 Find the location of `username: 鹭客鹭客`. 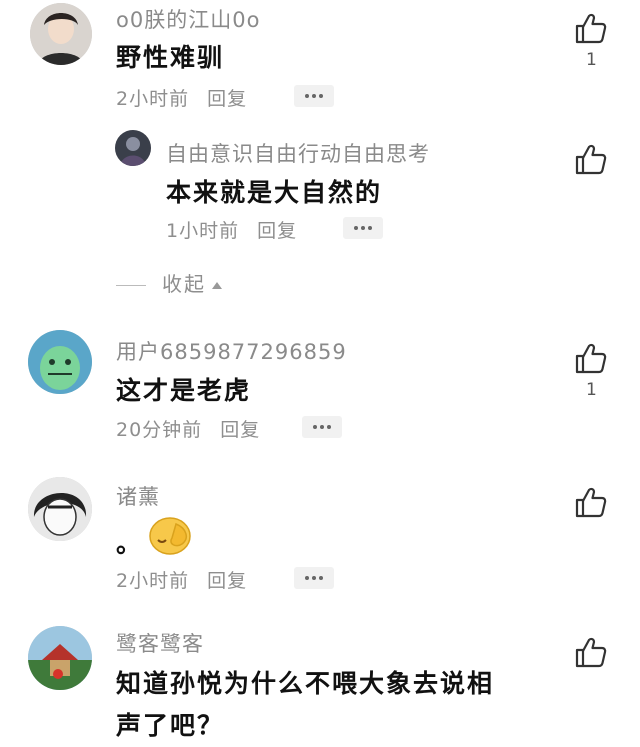

username: 鹭客鹭客 is located at coordinates (160, 643).